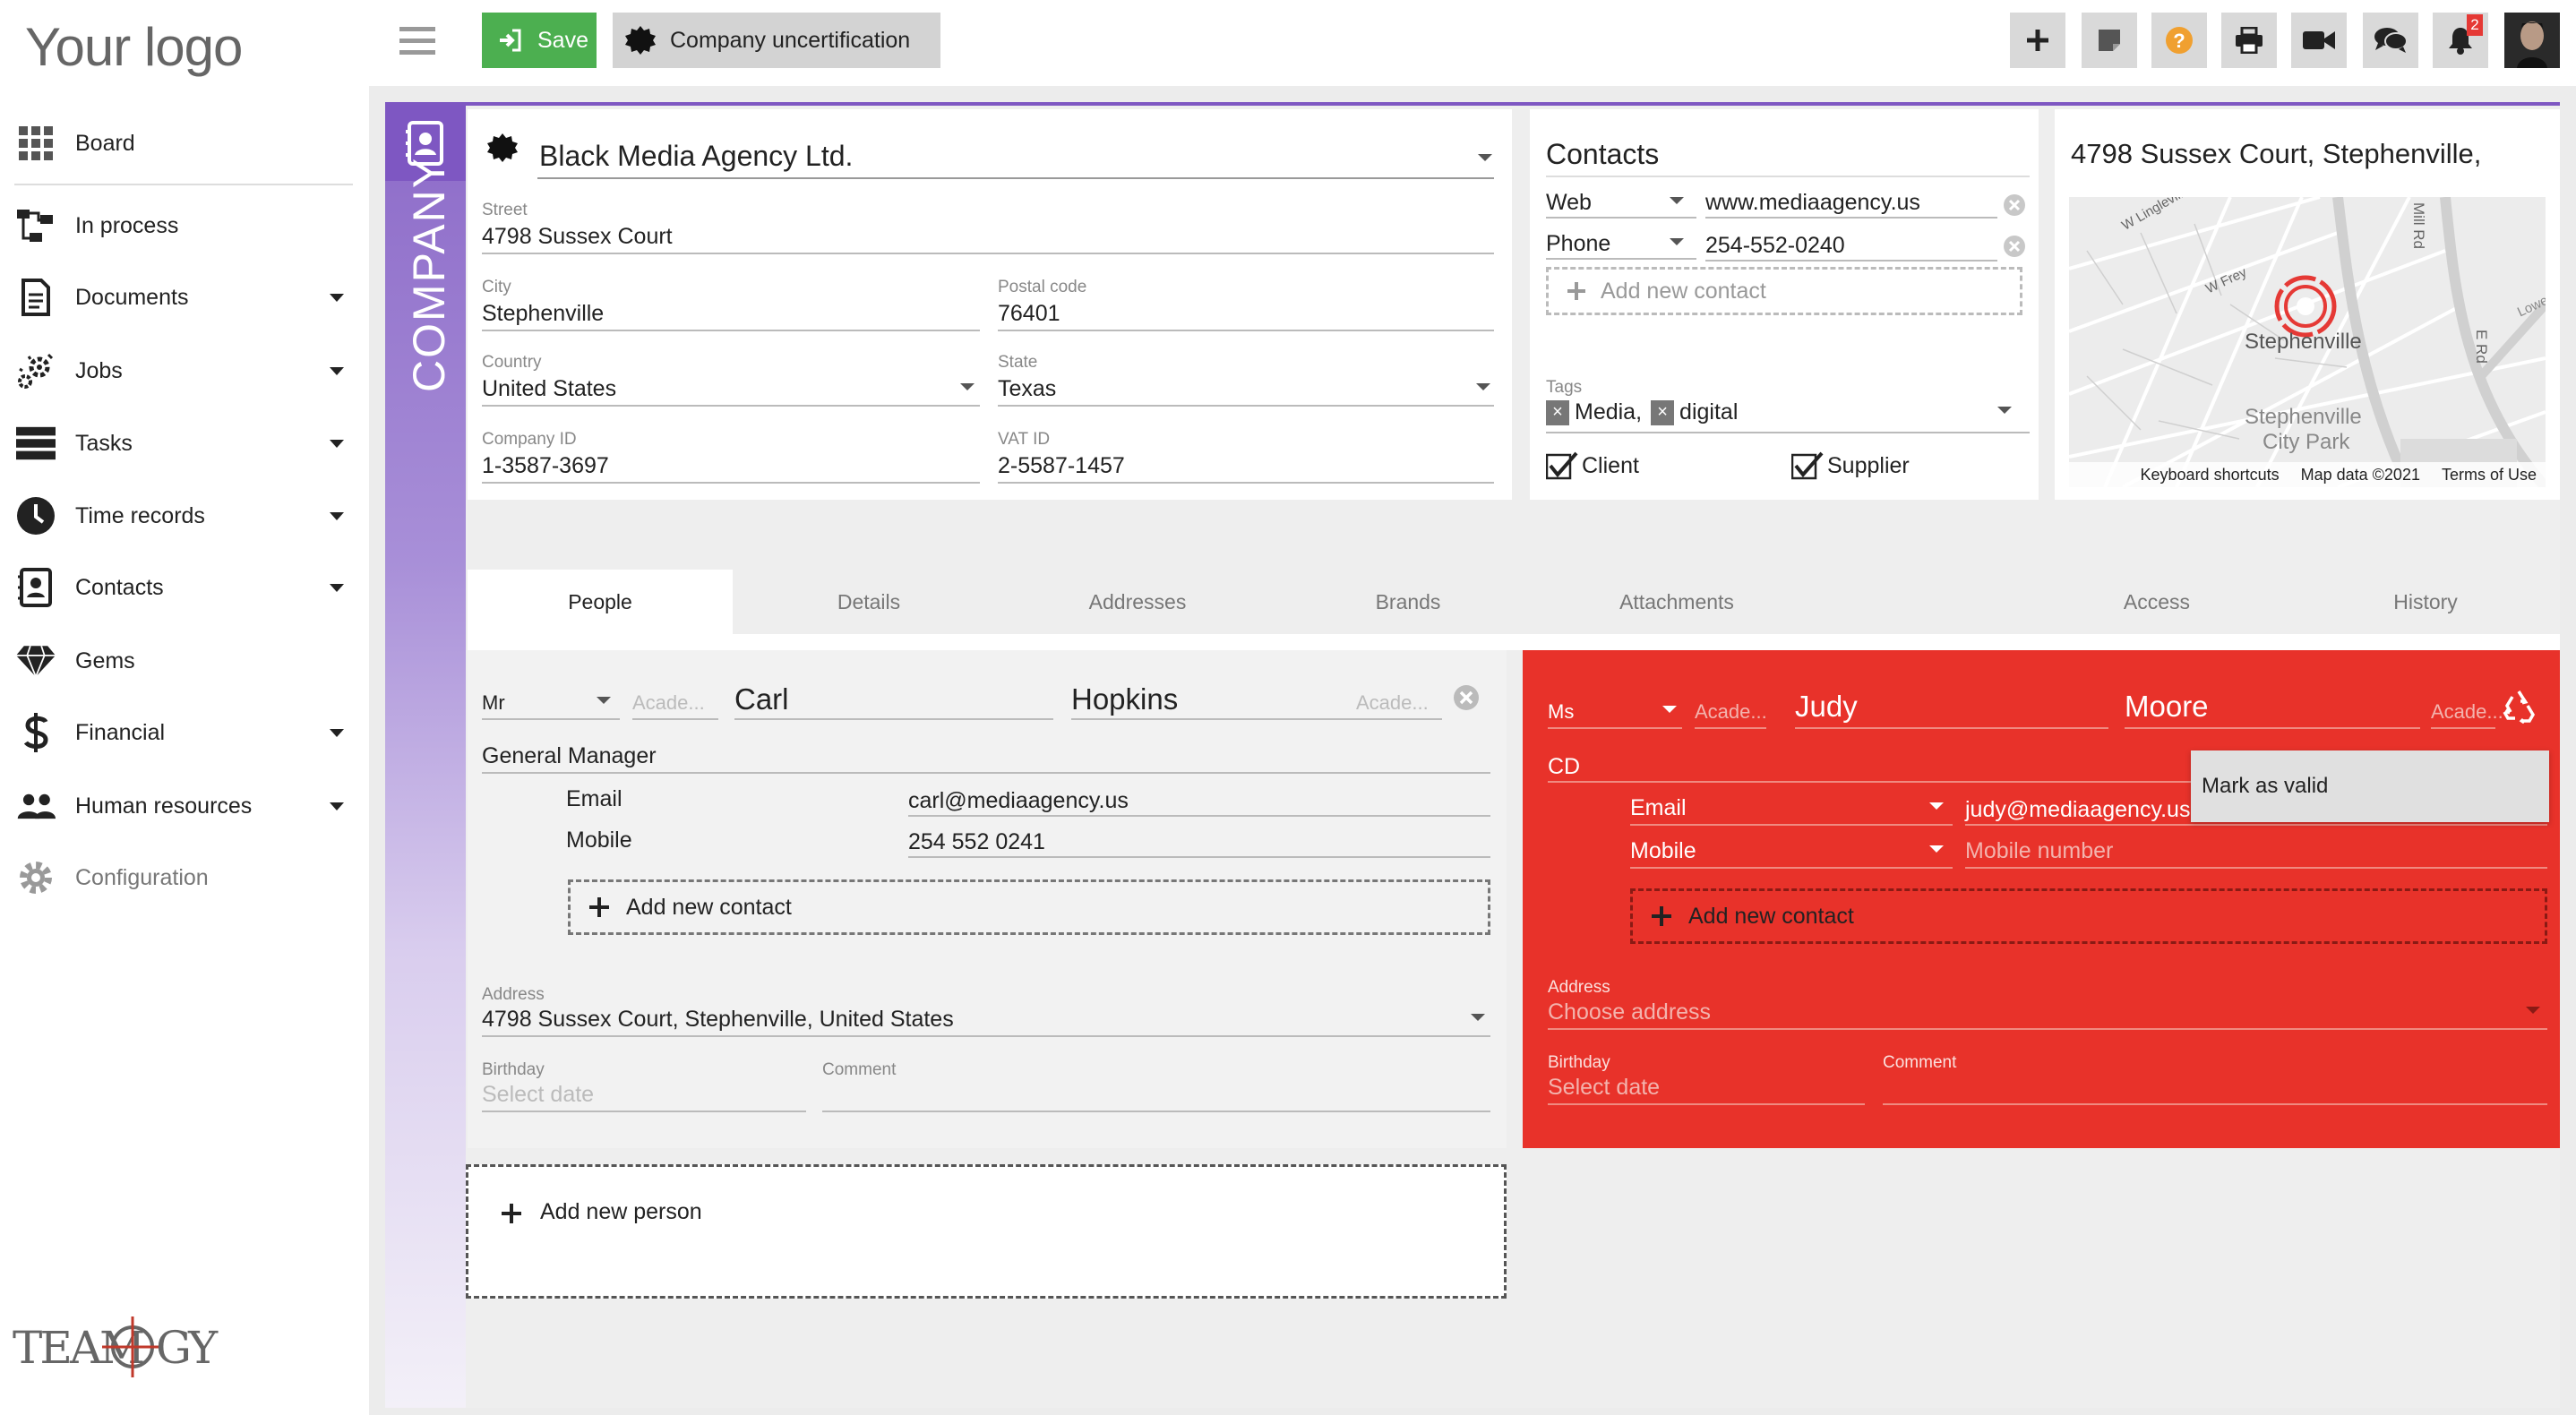 Image resolution: width=2576 pixels, height=1415 pixels. I want to click on sidebar-item-board: Board, so click(184, 143).